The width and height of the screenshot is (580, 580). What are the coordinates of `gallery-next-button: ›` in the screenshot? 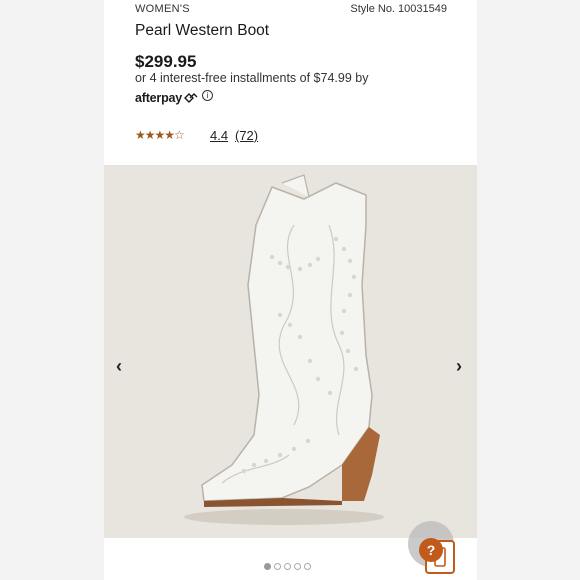 It's located at (459, 366).